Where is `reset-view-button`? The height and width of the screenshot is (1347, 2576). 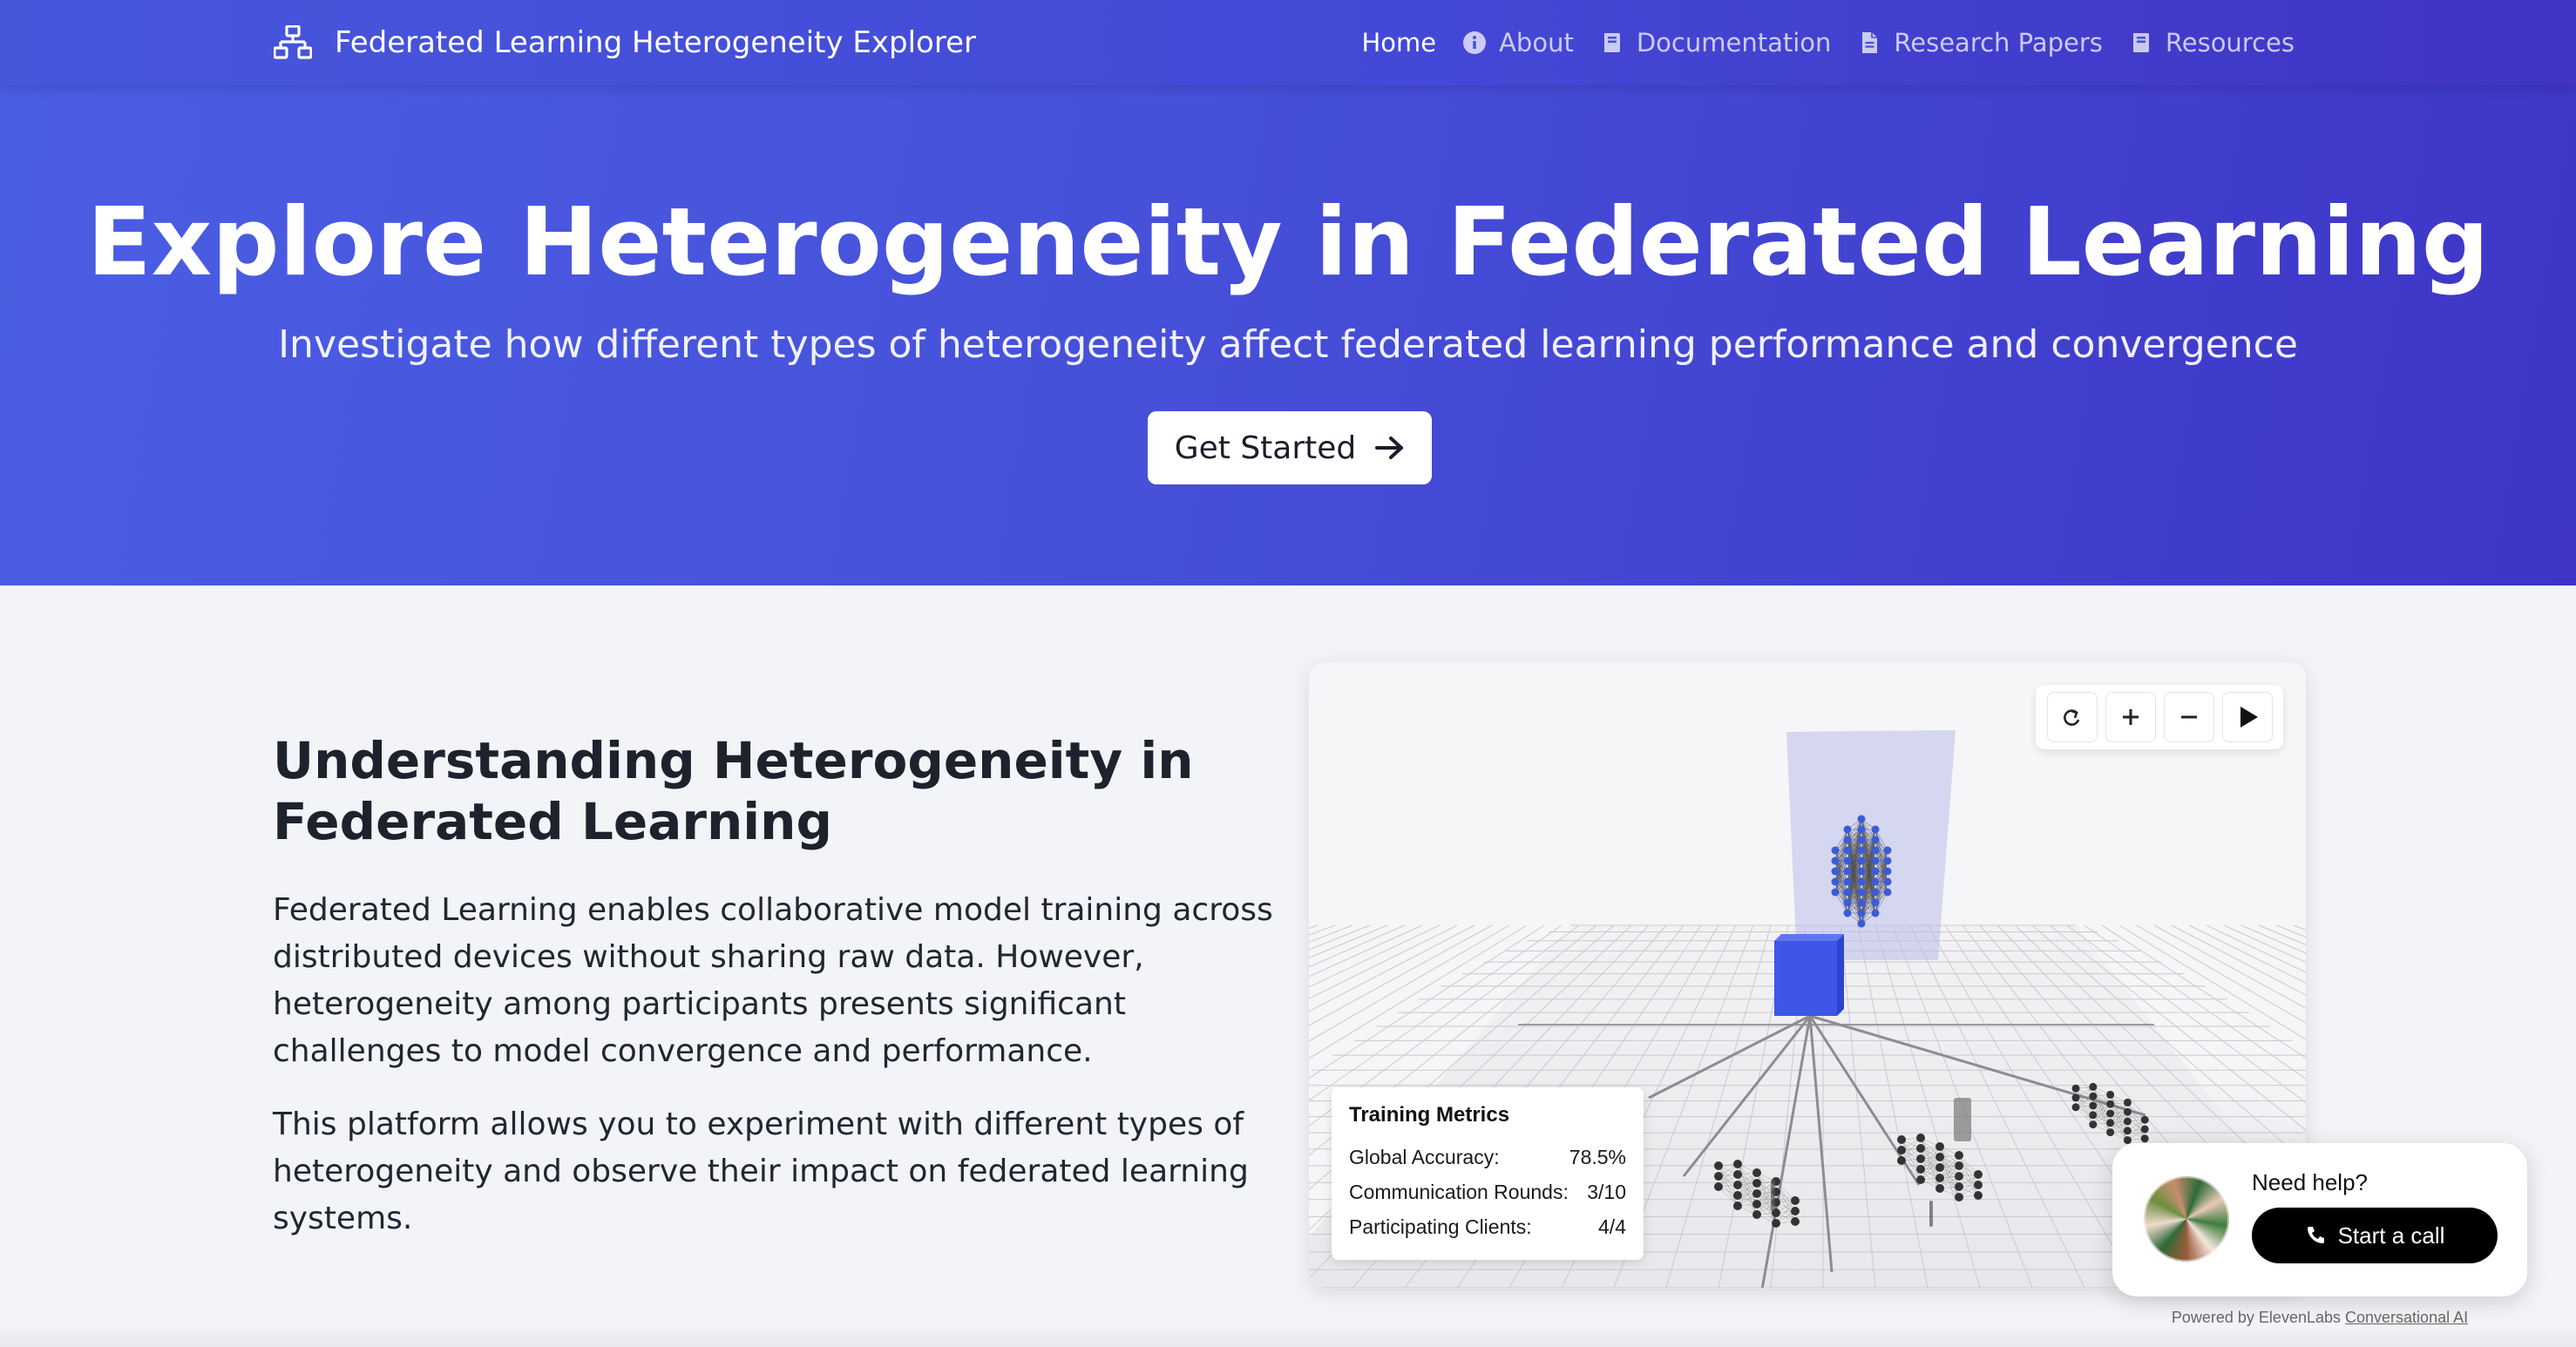
reset-view-button is located at coordinates (2072, 717).